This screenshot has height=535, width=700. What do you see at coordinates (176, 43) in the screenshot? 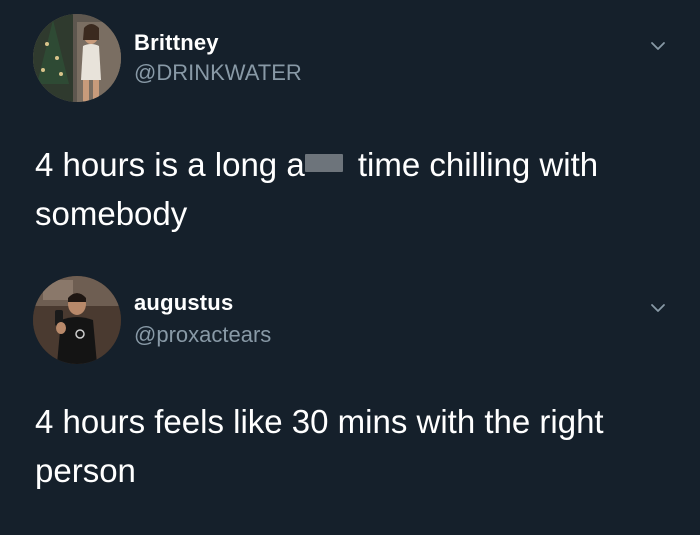
I see `display-name: Brittney` at bounding box center [176, 43].